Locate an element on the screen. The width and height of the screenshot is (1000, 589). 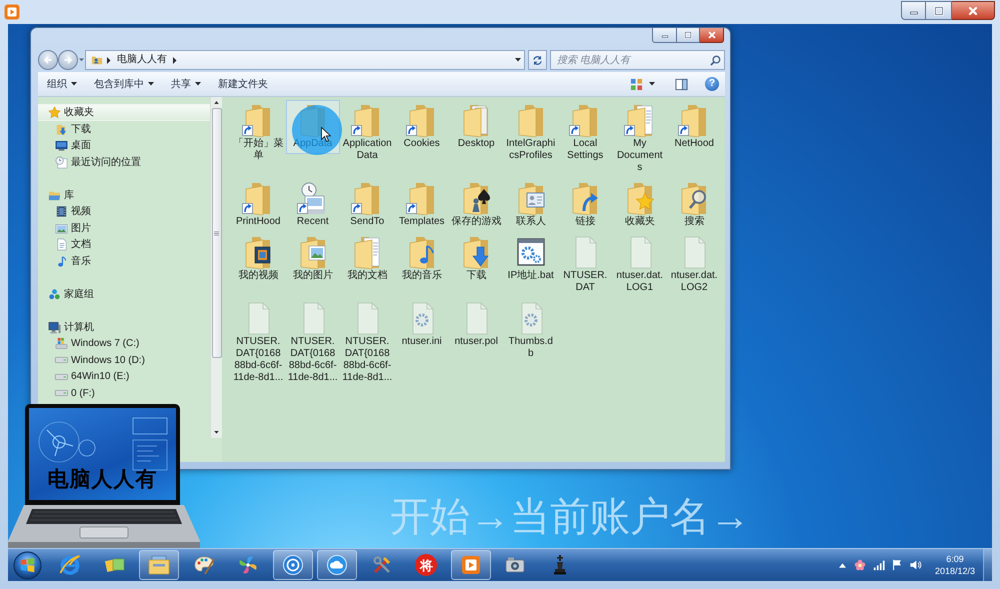
file-item: SendTo is located at coordinates (367, 205).